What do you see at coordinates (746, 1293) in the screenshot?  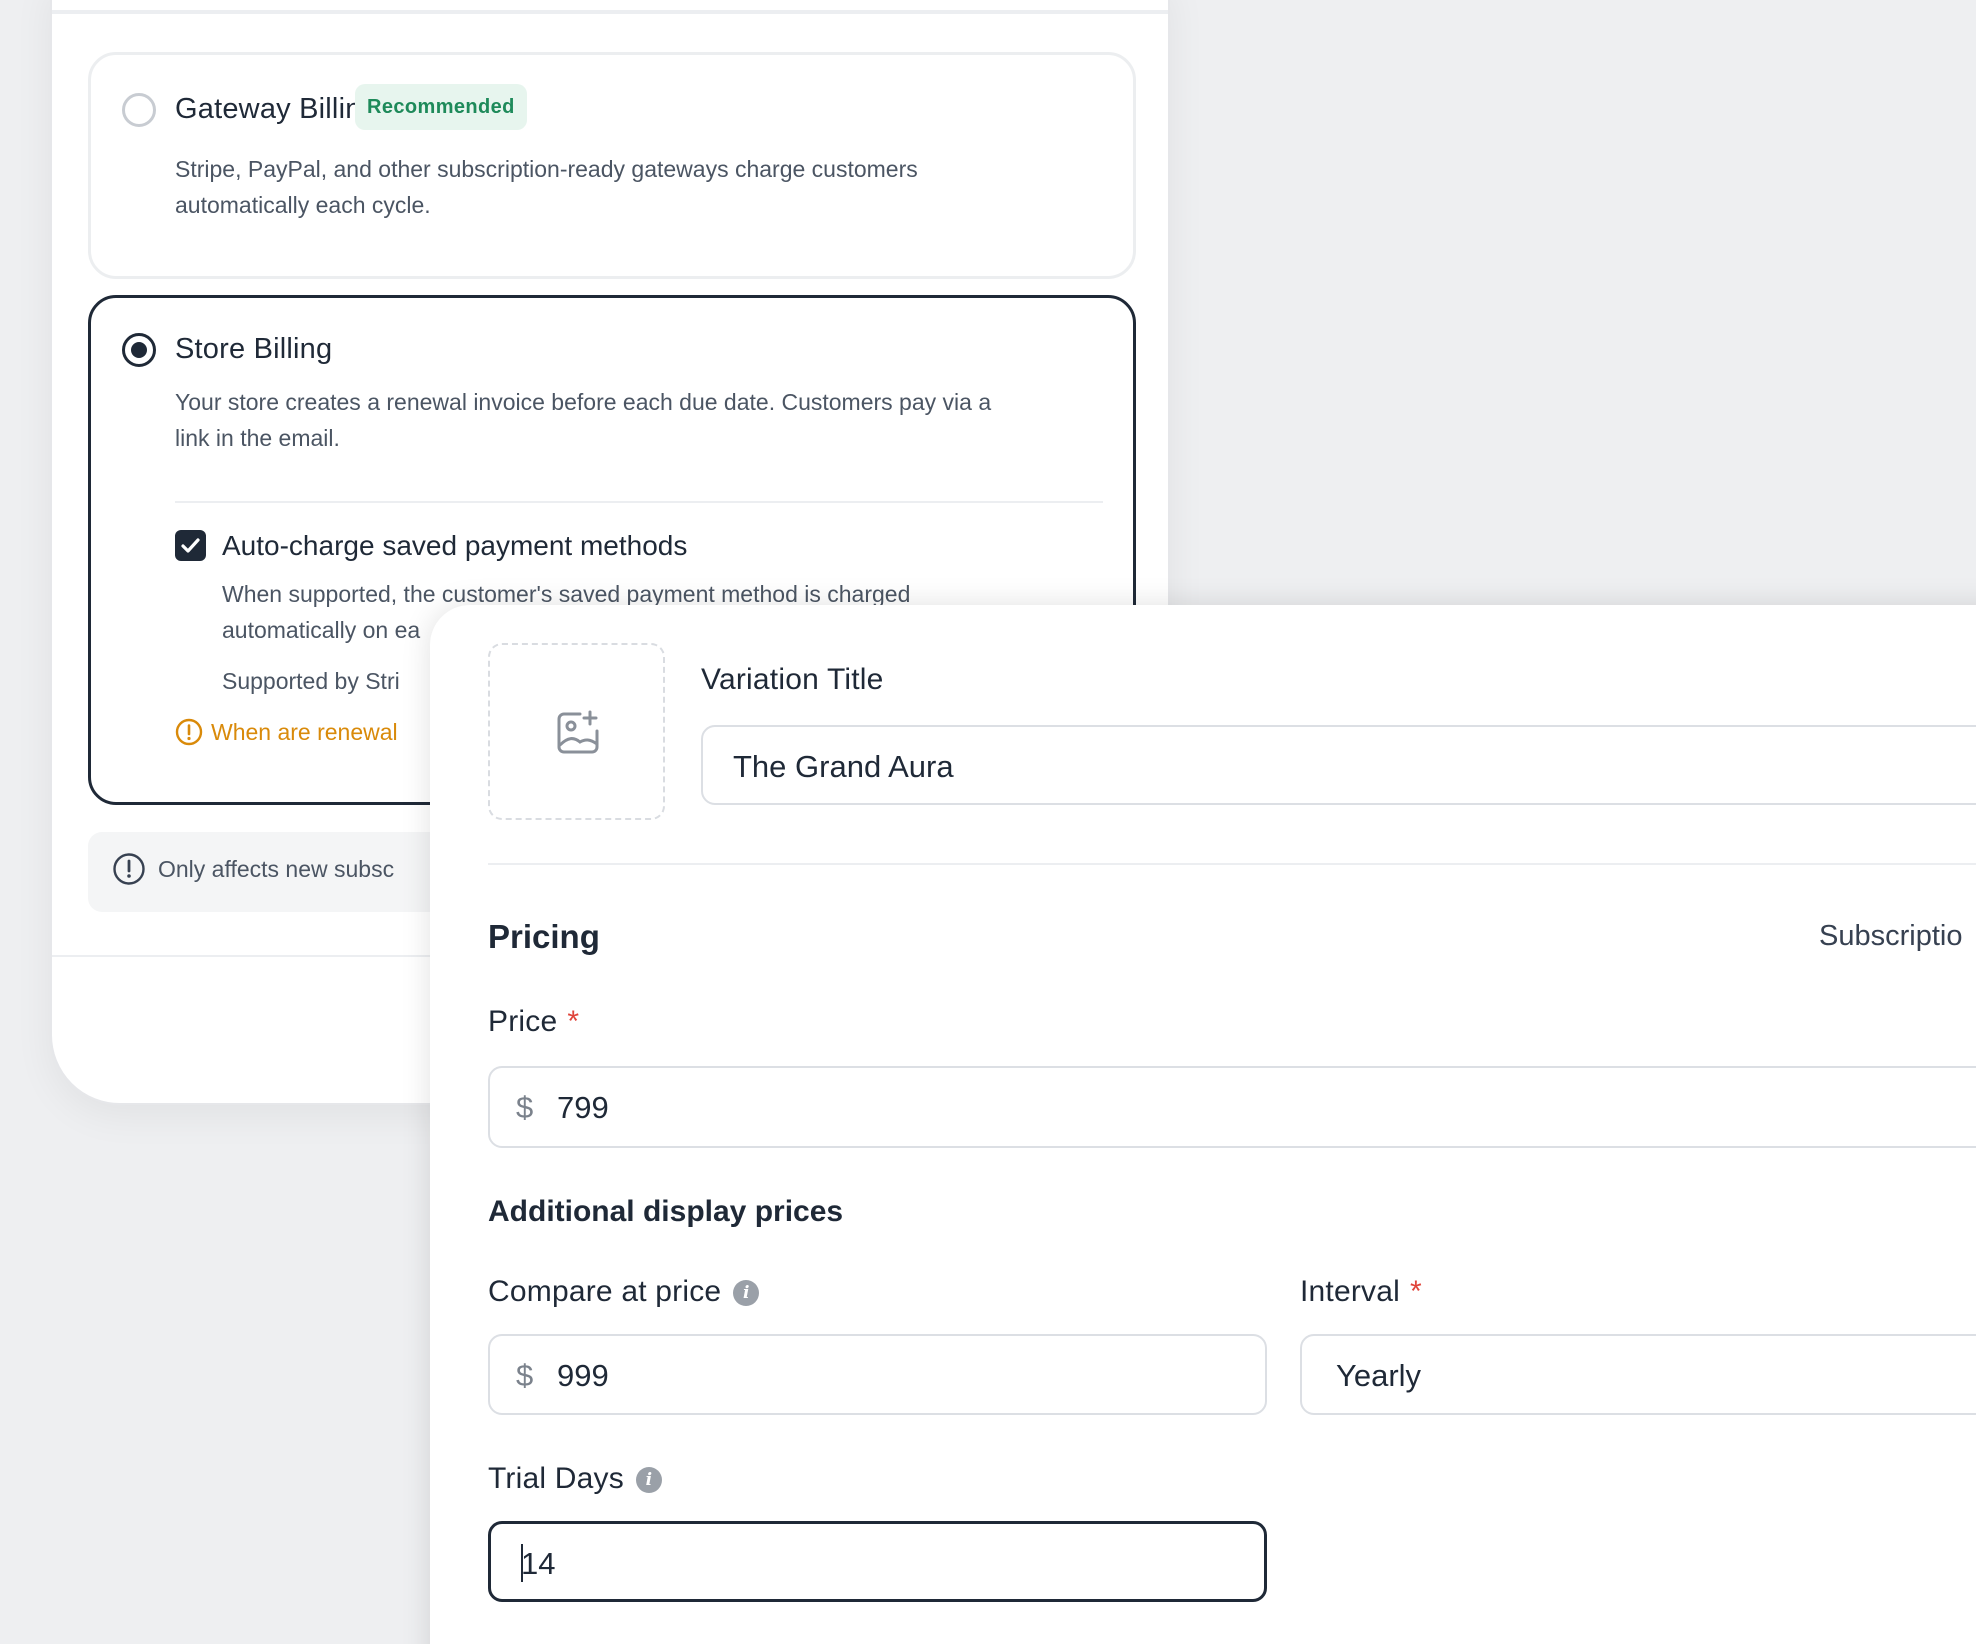 I see `compare-price-info-icon: i` at bounding box center [746, 1293].